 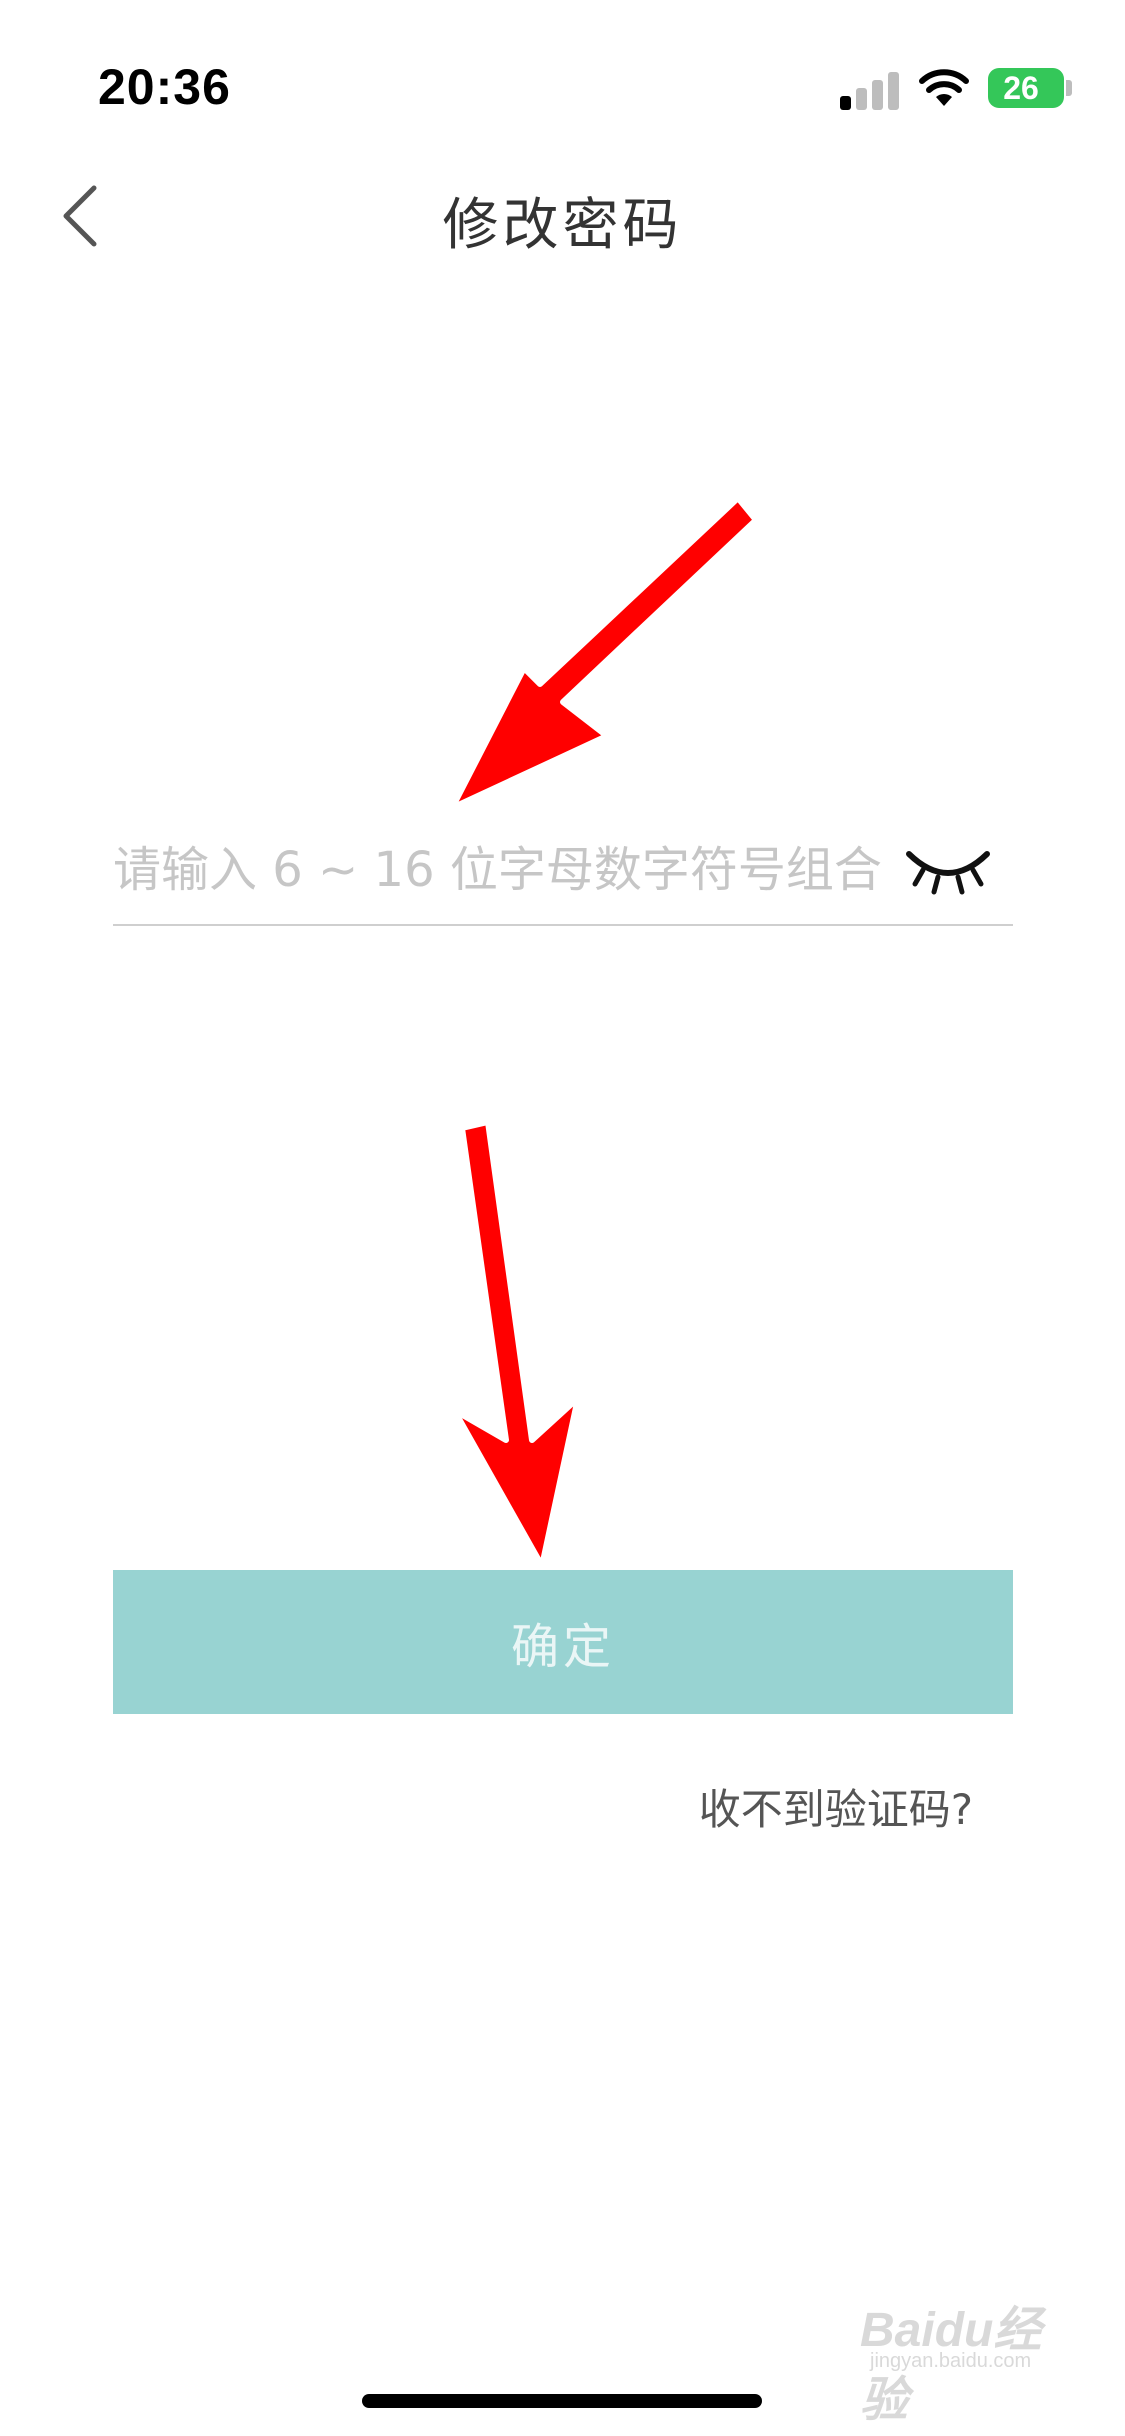 I want to click on watermark-url: jingyan.baidu.com, so click(x=951, y=2361).